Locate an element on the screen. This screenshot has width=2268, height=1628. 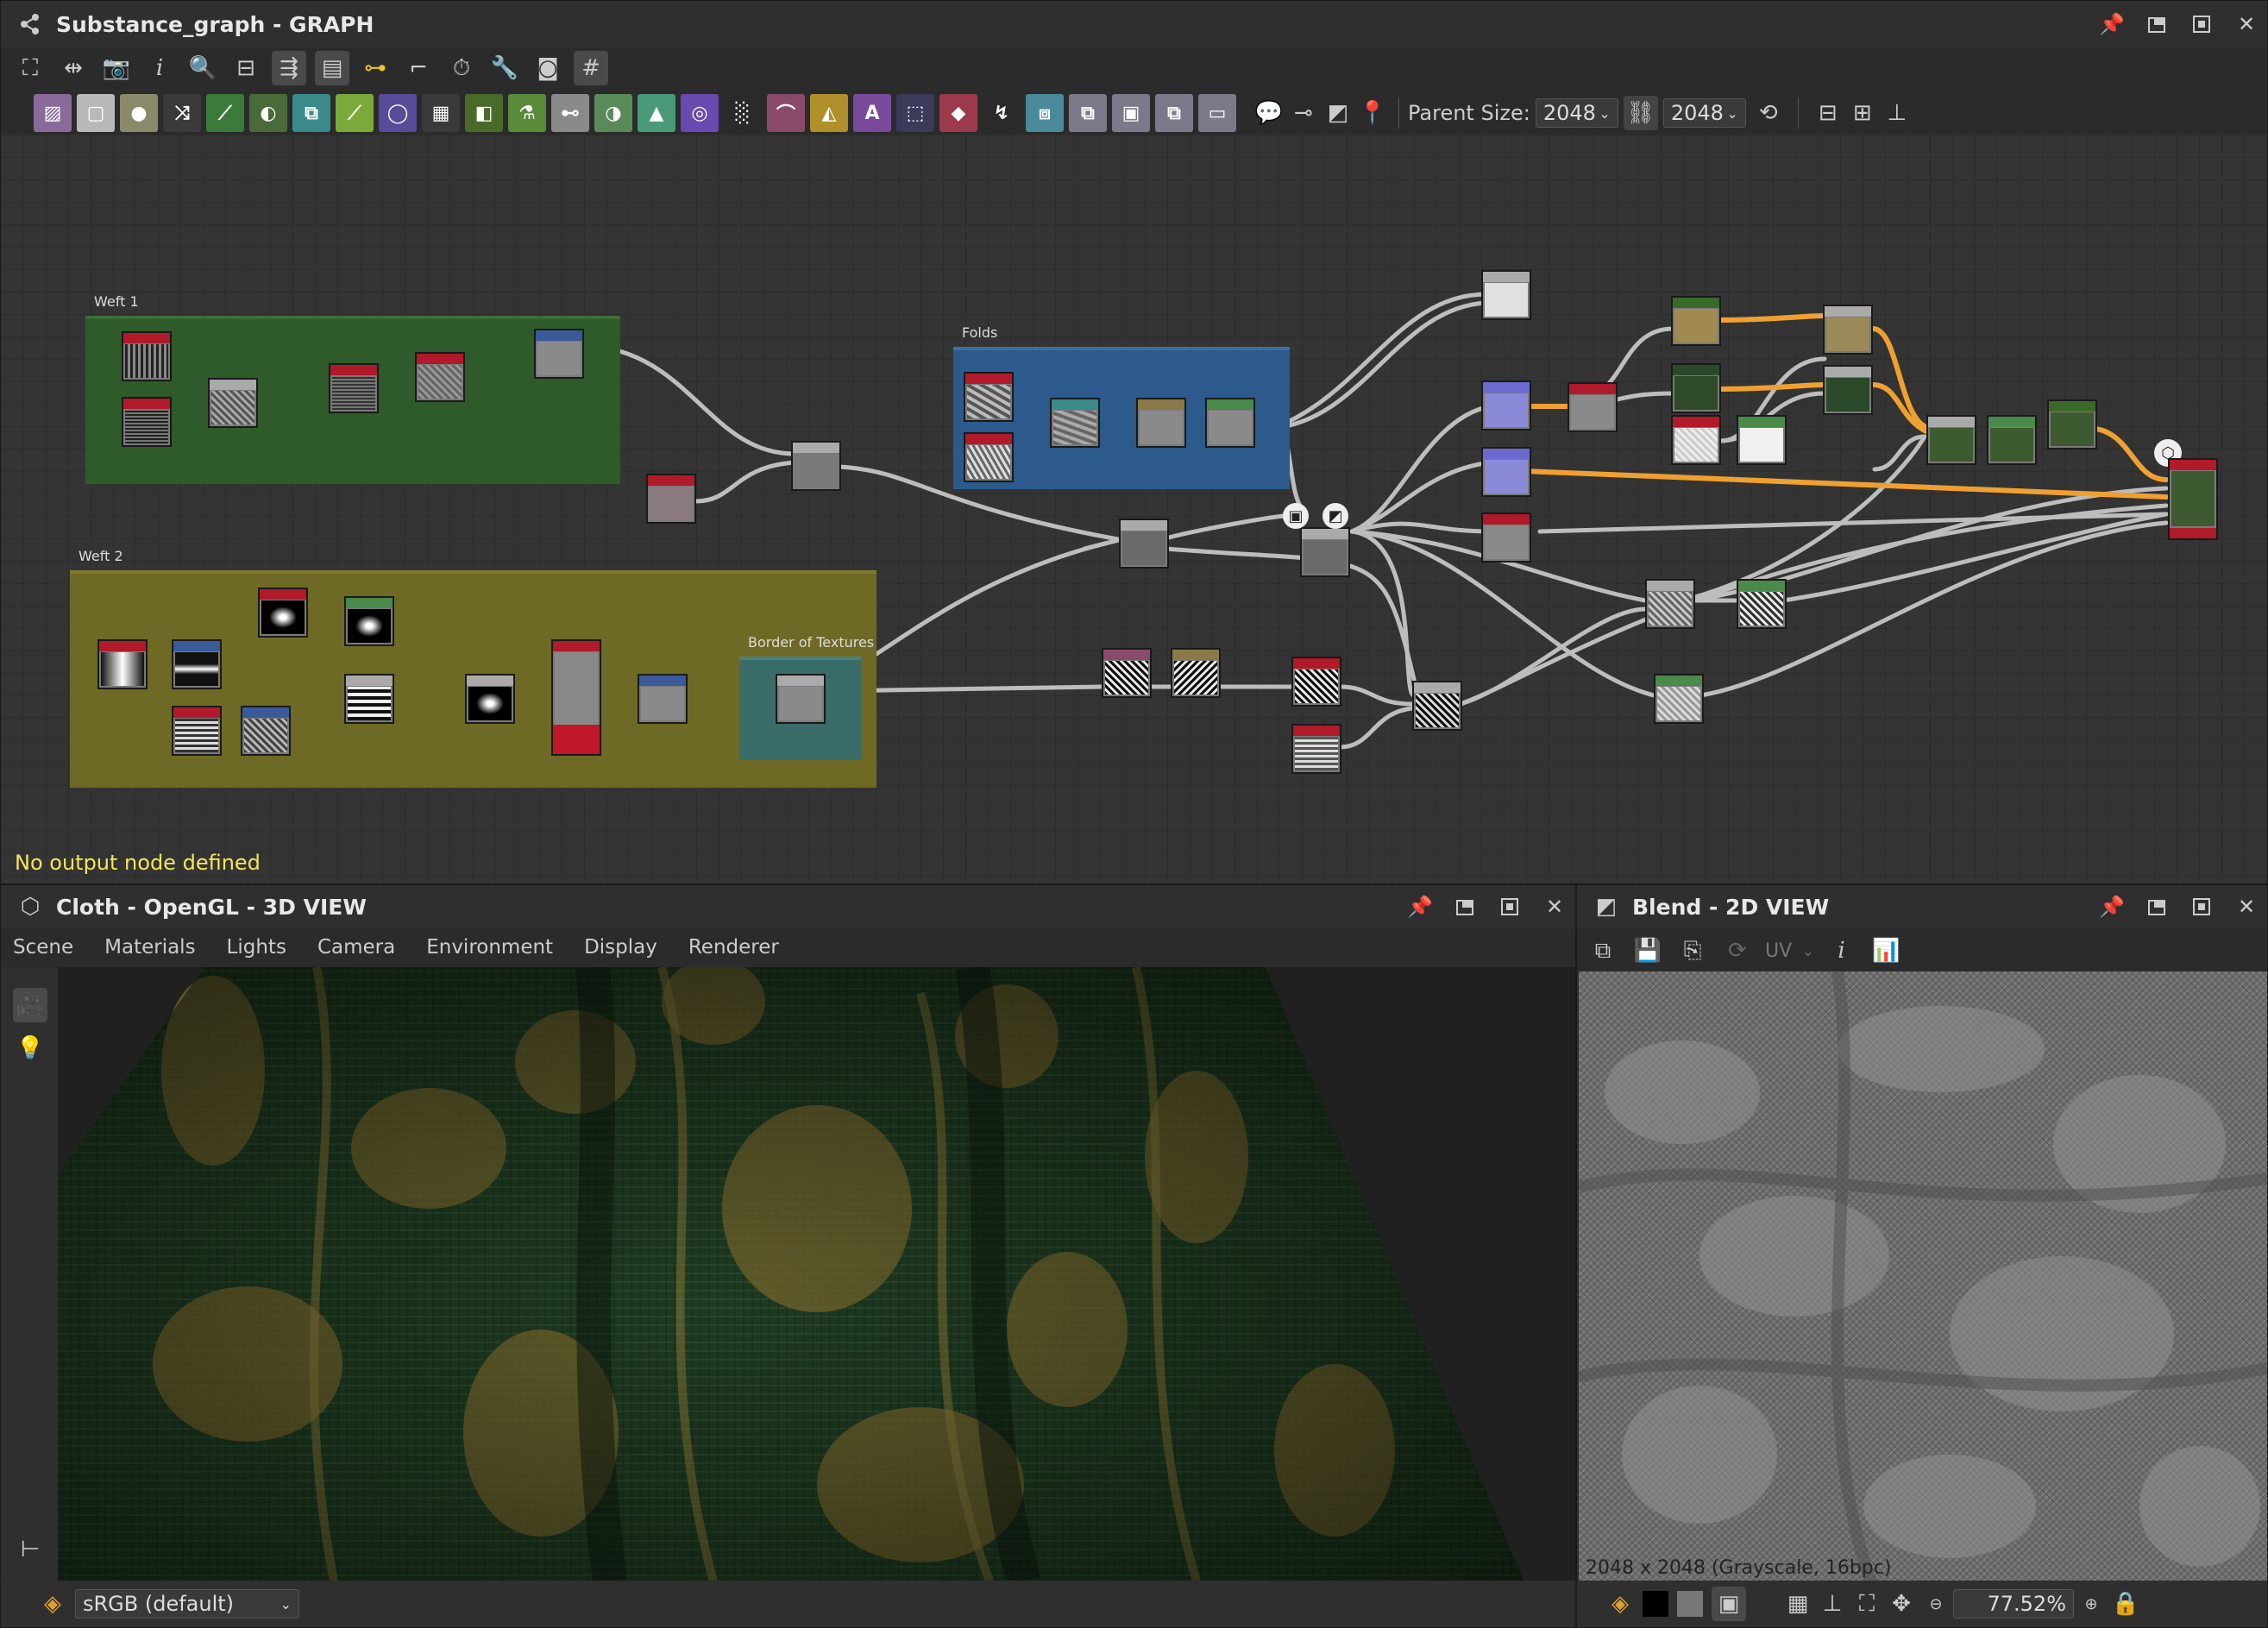
atlas-selection-icon: ⬚ is located at coordinates (915, 113).